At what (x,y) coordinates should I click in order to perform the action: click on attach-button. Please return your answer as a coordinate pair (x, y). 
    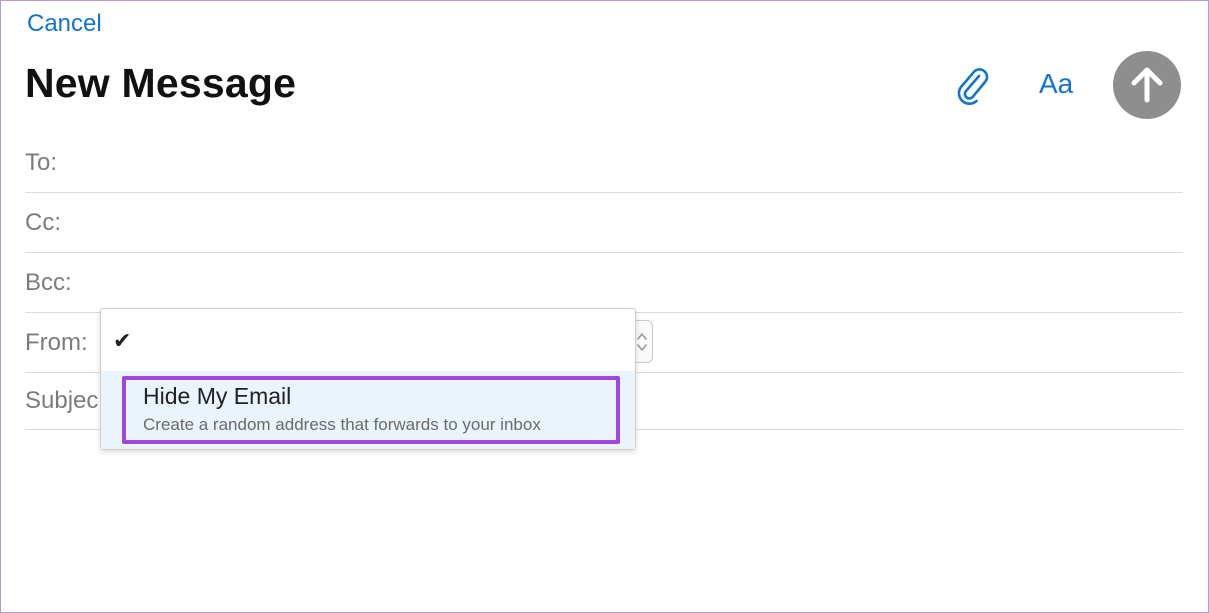
    Looking at the image, I should click on (973, 86).